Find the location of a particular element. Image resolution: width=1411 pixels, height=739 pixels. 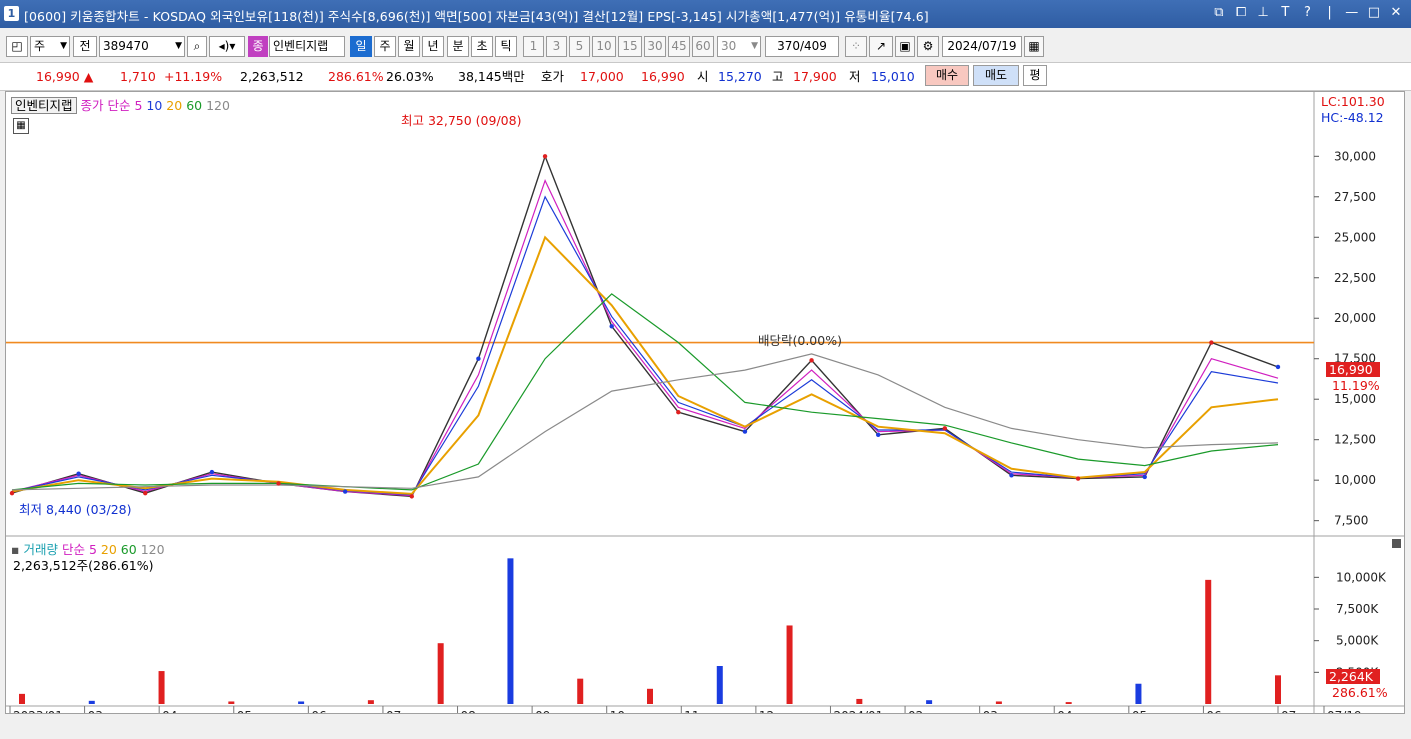

lowest-price-annotation: 최저 8,440 (03/28) is located at coordinates (75, 509).